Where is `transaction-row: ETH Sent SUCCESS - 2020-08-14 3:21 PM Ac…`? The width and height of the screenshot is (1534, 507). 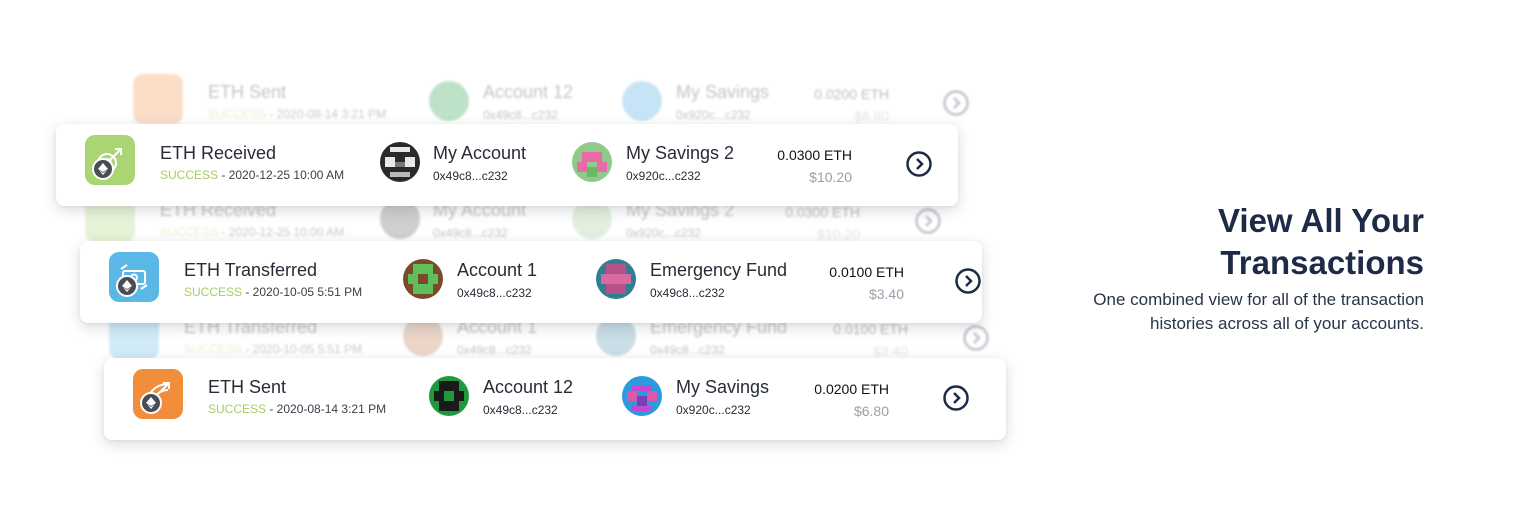 transaction-row: ETH Sent SUCCESS - 2020-08-14 3:21 PM Ac… is located at coordinates (555, 399).